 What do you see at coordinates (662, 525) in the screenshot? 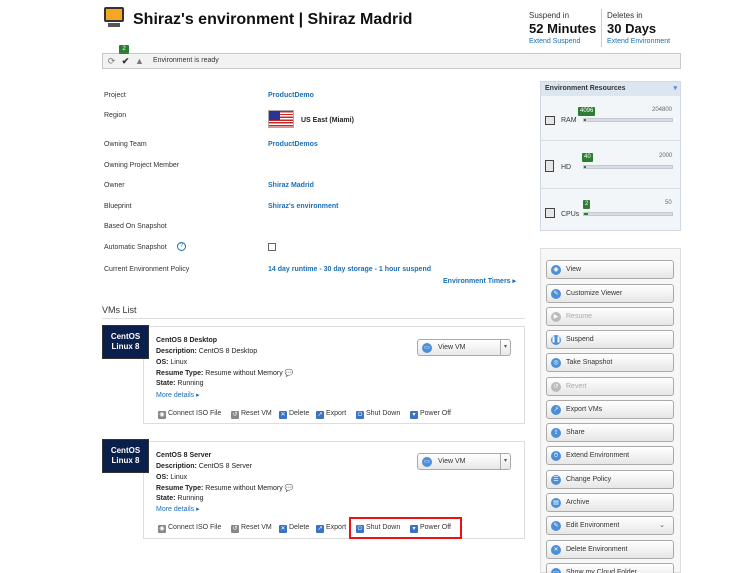
I see `chevron-down-icon: ⌄` at bounding box center [662, 525].